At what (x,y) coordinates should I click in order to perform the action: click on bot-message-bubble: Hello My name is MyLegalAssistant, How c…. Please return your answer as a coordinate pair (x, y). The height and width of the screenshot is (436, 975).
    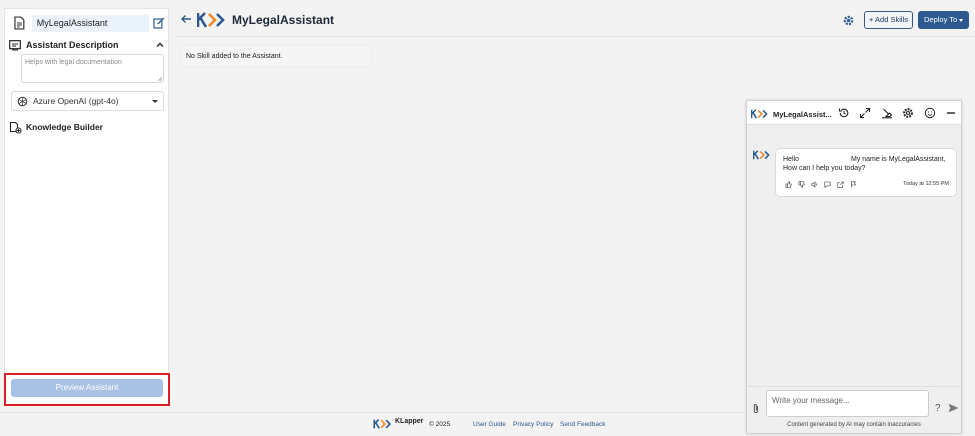
    Looking at the image, I should click on (866, 172).